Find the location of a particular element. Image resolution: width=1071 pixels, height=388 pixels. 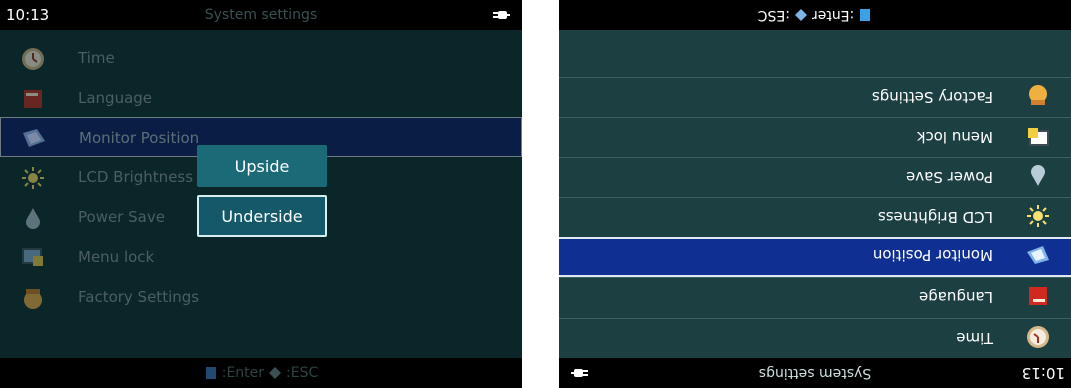

menu-item-menu-lock: Menu lock is located at coordinates (815, 137).